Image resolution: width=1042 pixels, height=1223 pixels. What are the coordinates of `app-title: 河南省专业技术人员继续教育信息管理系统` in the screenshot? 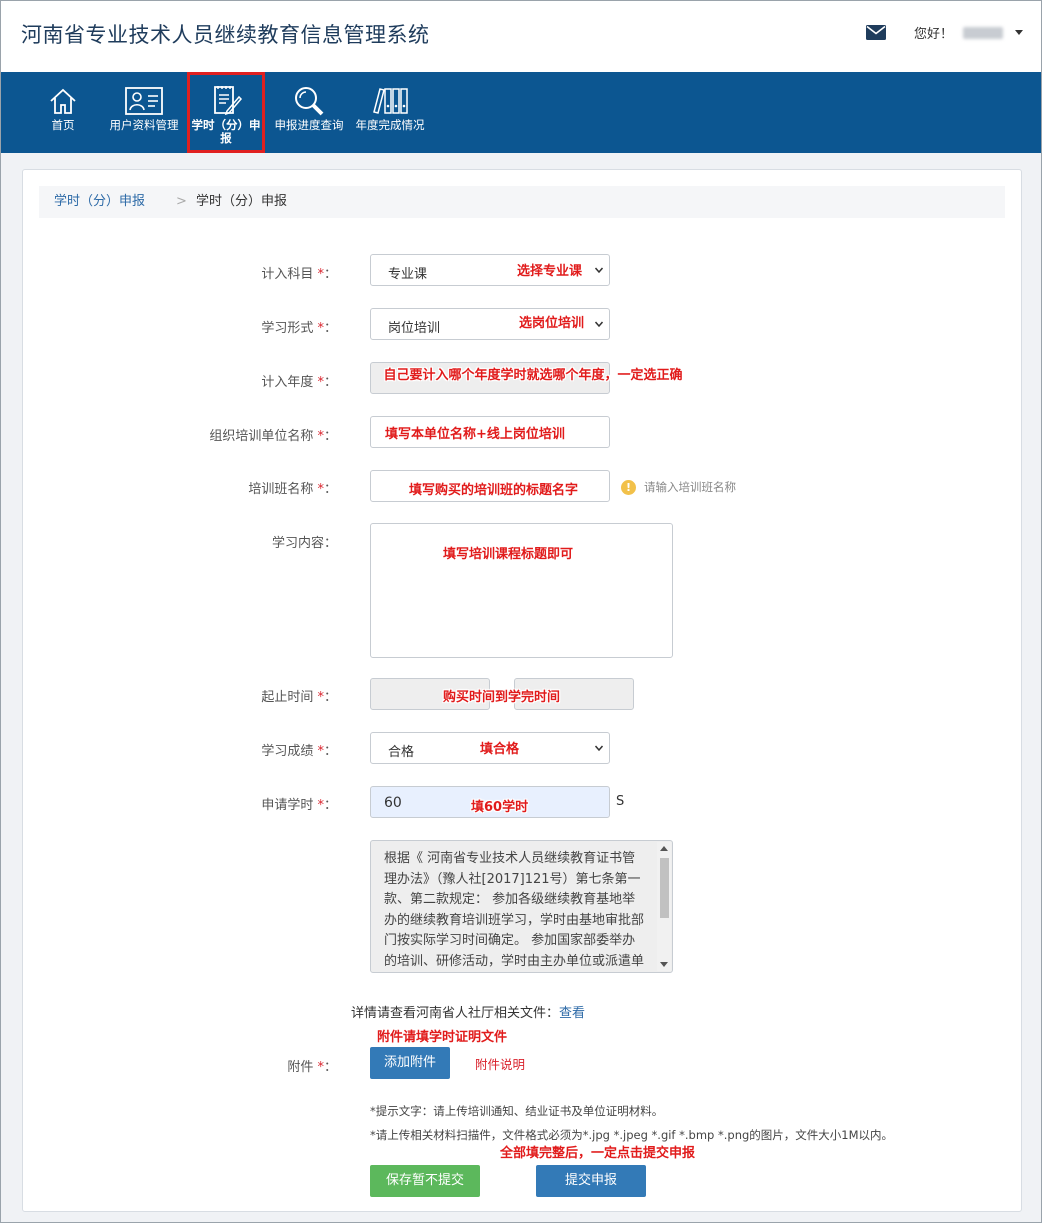 It's located at (225, 35).